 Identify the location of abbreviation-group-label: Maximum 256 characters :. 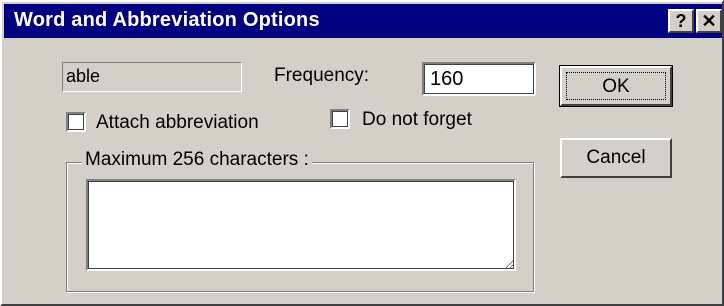
(197, 160).